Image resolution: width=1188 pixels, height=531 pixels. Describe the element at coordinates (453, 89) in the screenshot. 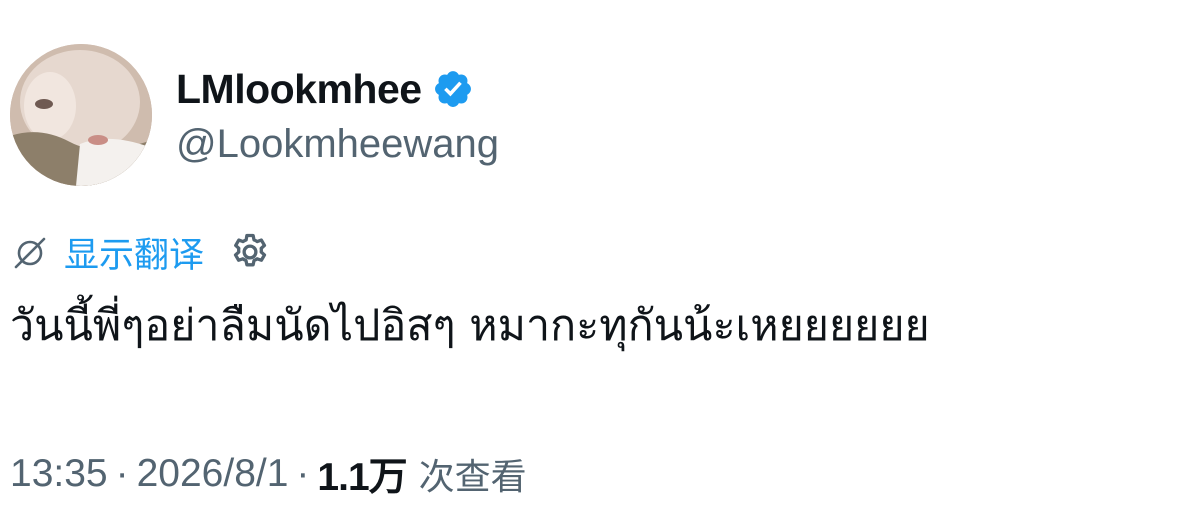

I see `verified-badge-icon` at that location.